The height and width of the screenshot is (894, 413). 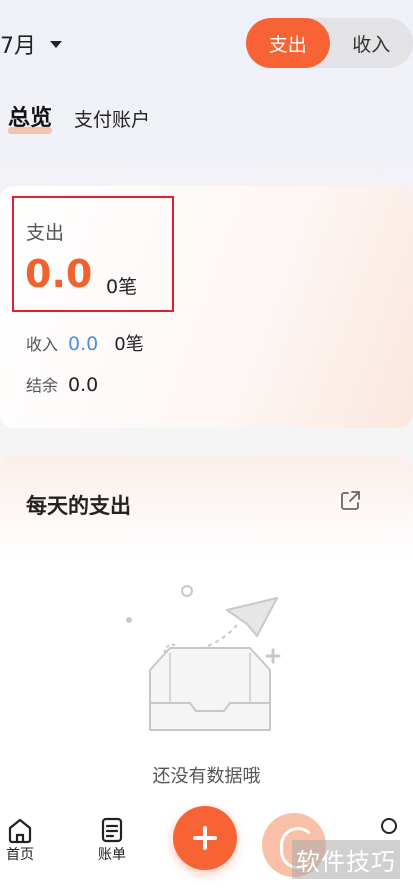 I want to click on bill-icon, so click(x=112, y=830).